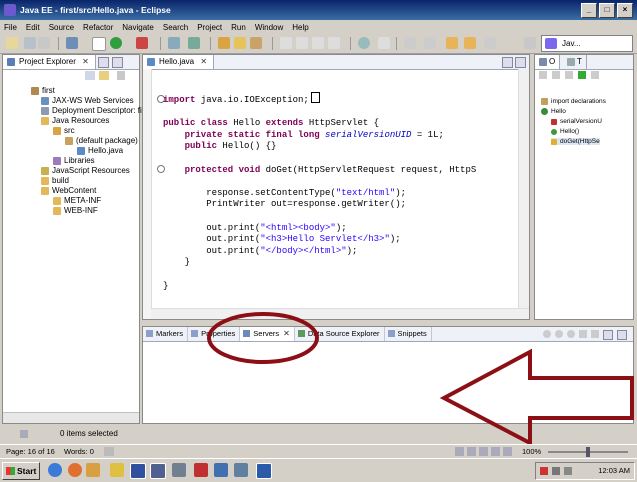  I want to click on draft-icon, so click(507, 451).